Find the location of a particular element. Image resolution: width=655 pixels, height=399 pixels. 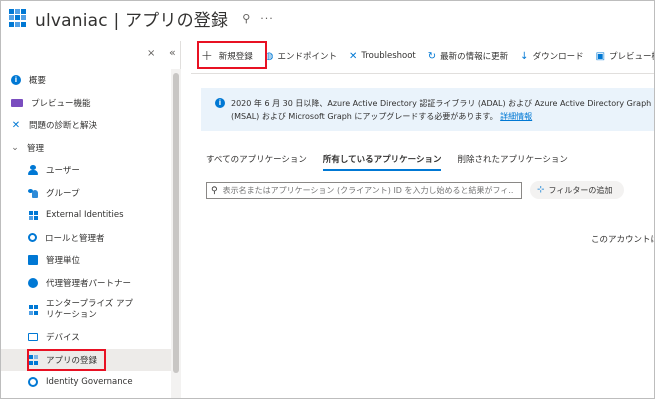

title-bar: ulvaniac | アプリの登録 ⚲ ··· is located at coordinates (141, 18).